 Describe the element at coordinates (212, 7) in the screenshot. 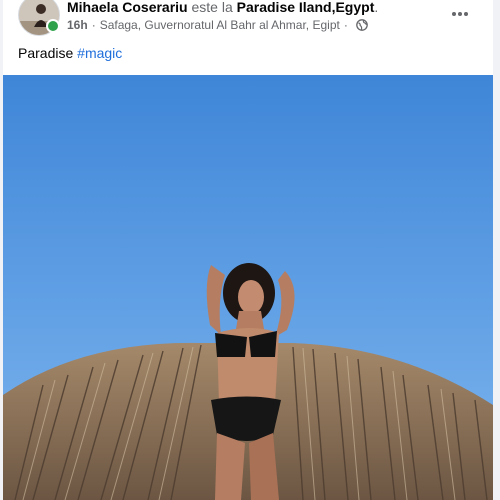

I see `is-at-text: este la` at that location.